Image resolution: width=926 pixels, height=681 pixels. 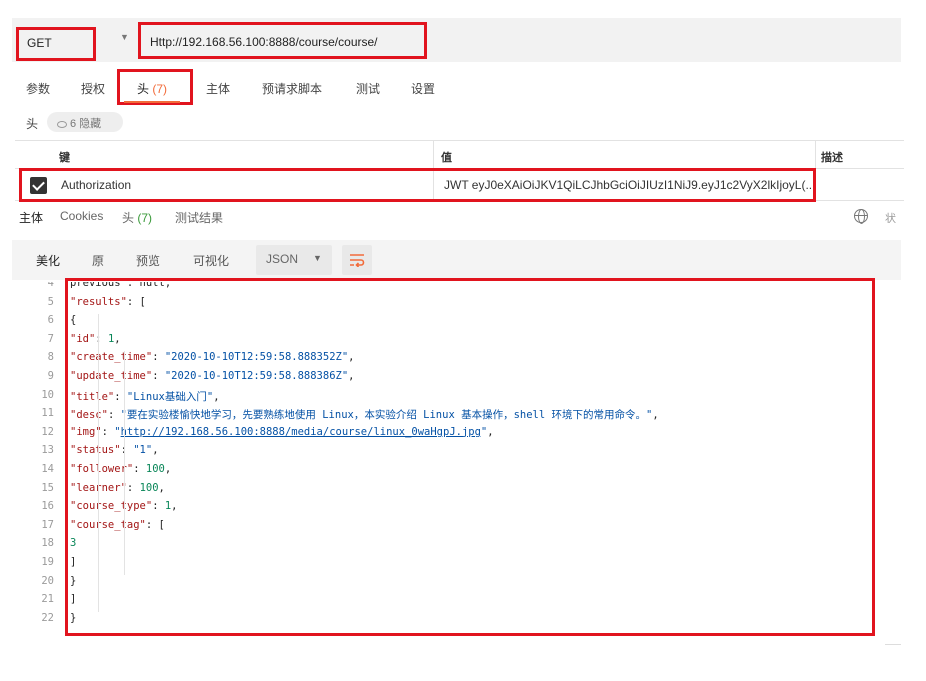 I want to click on tab-authorization: 授权, so click(x=93, y=88).